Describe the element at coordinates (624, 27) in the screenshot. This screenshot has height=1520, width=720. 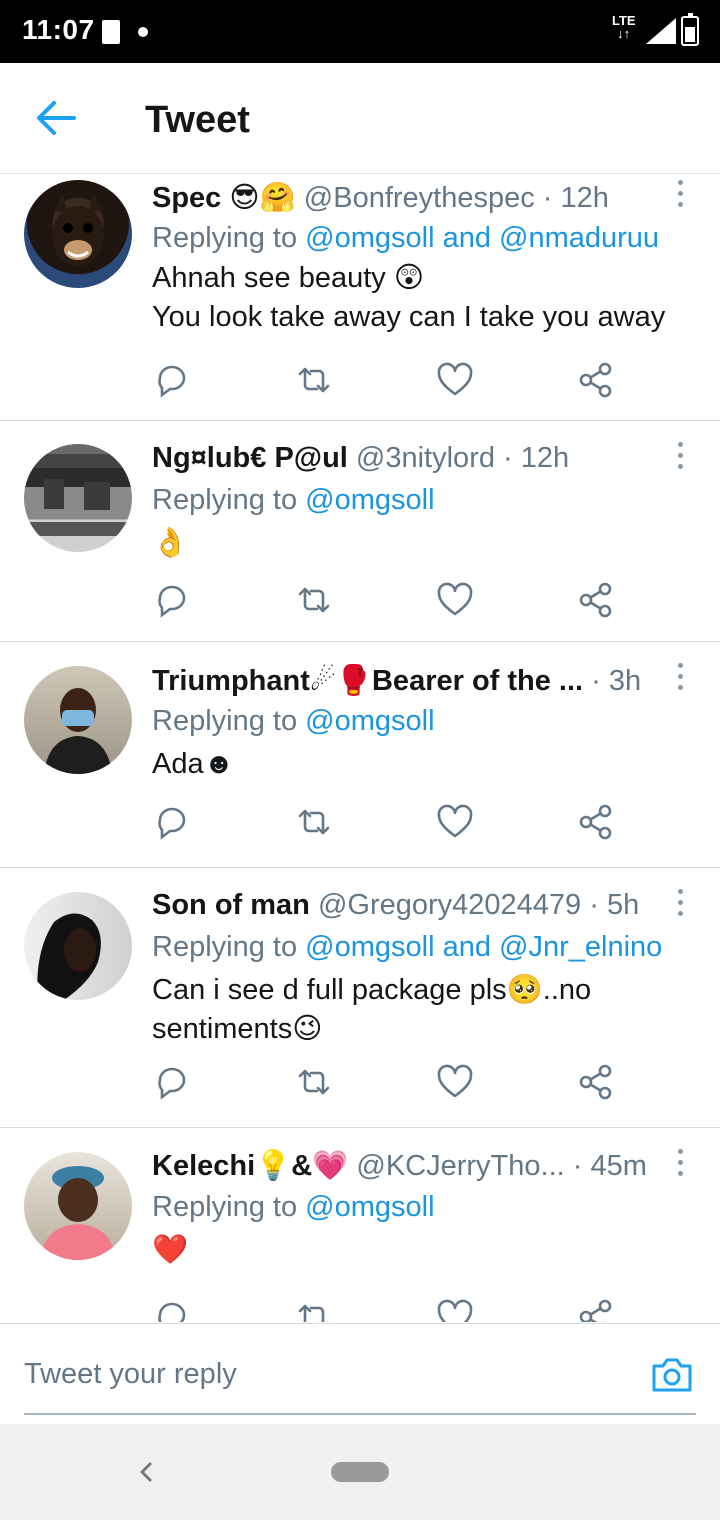
I see `network-type: LTE ↓↑` at that location.